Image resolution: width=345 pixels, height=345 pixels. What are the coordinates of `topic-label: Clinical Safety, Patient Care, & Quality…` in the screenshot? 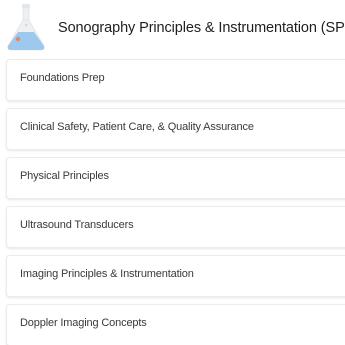 It's located at (137, 127).